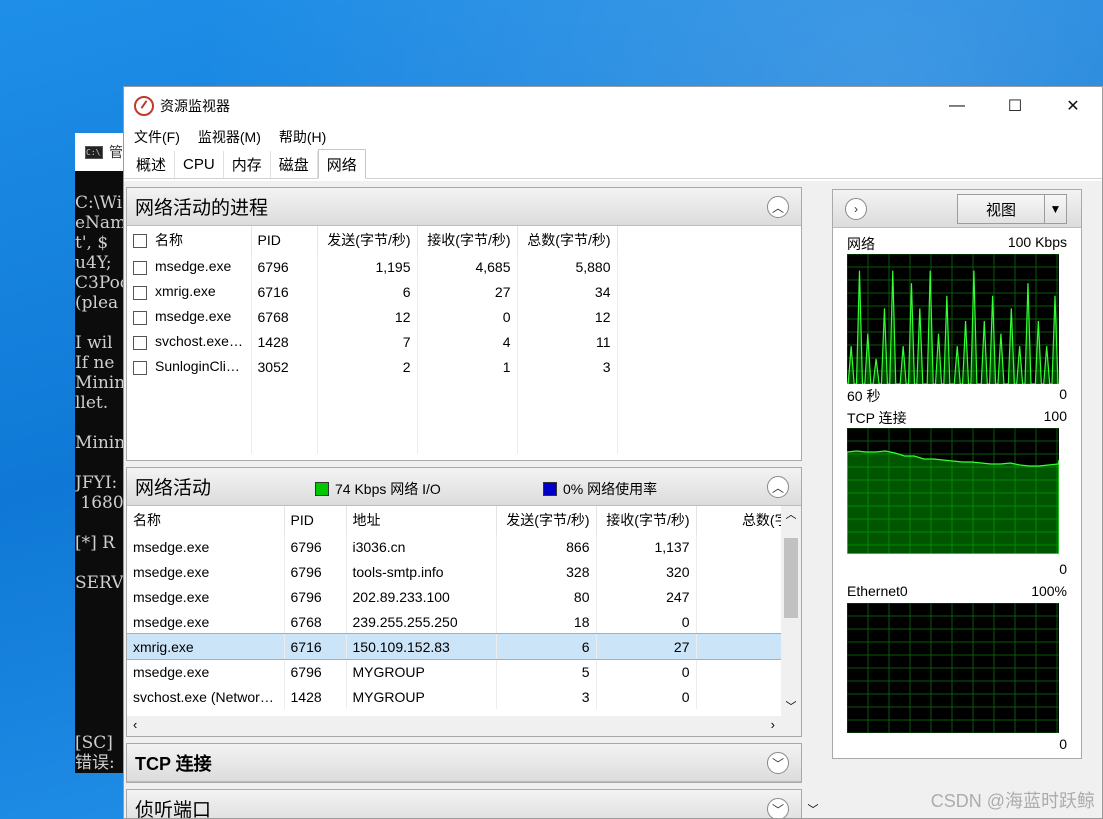 Image resolution: width=1103 pixels, height=819 pixels. Describe the element at coordinates (567, 316) in the screenshot. I see `table-cell: 12` at that location.